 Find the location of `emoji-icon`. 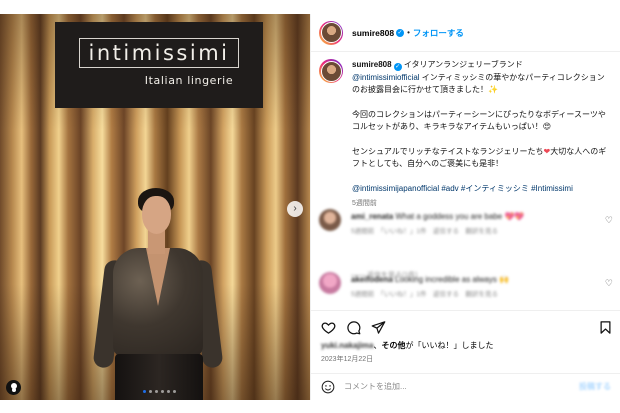

emoji-icon is located at coordinates (328, 387).